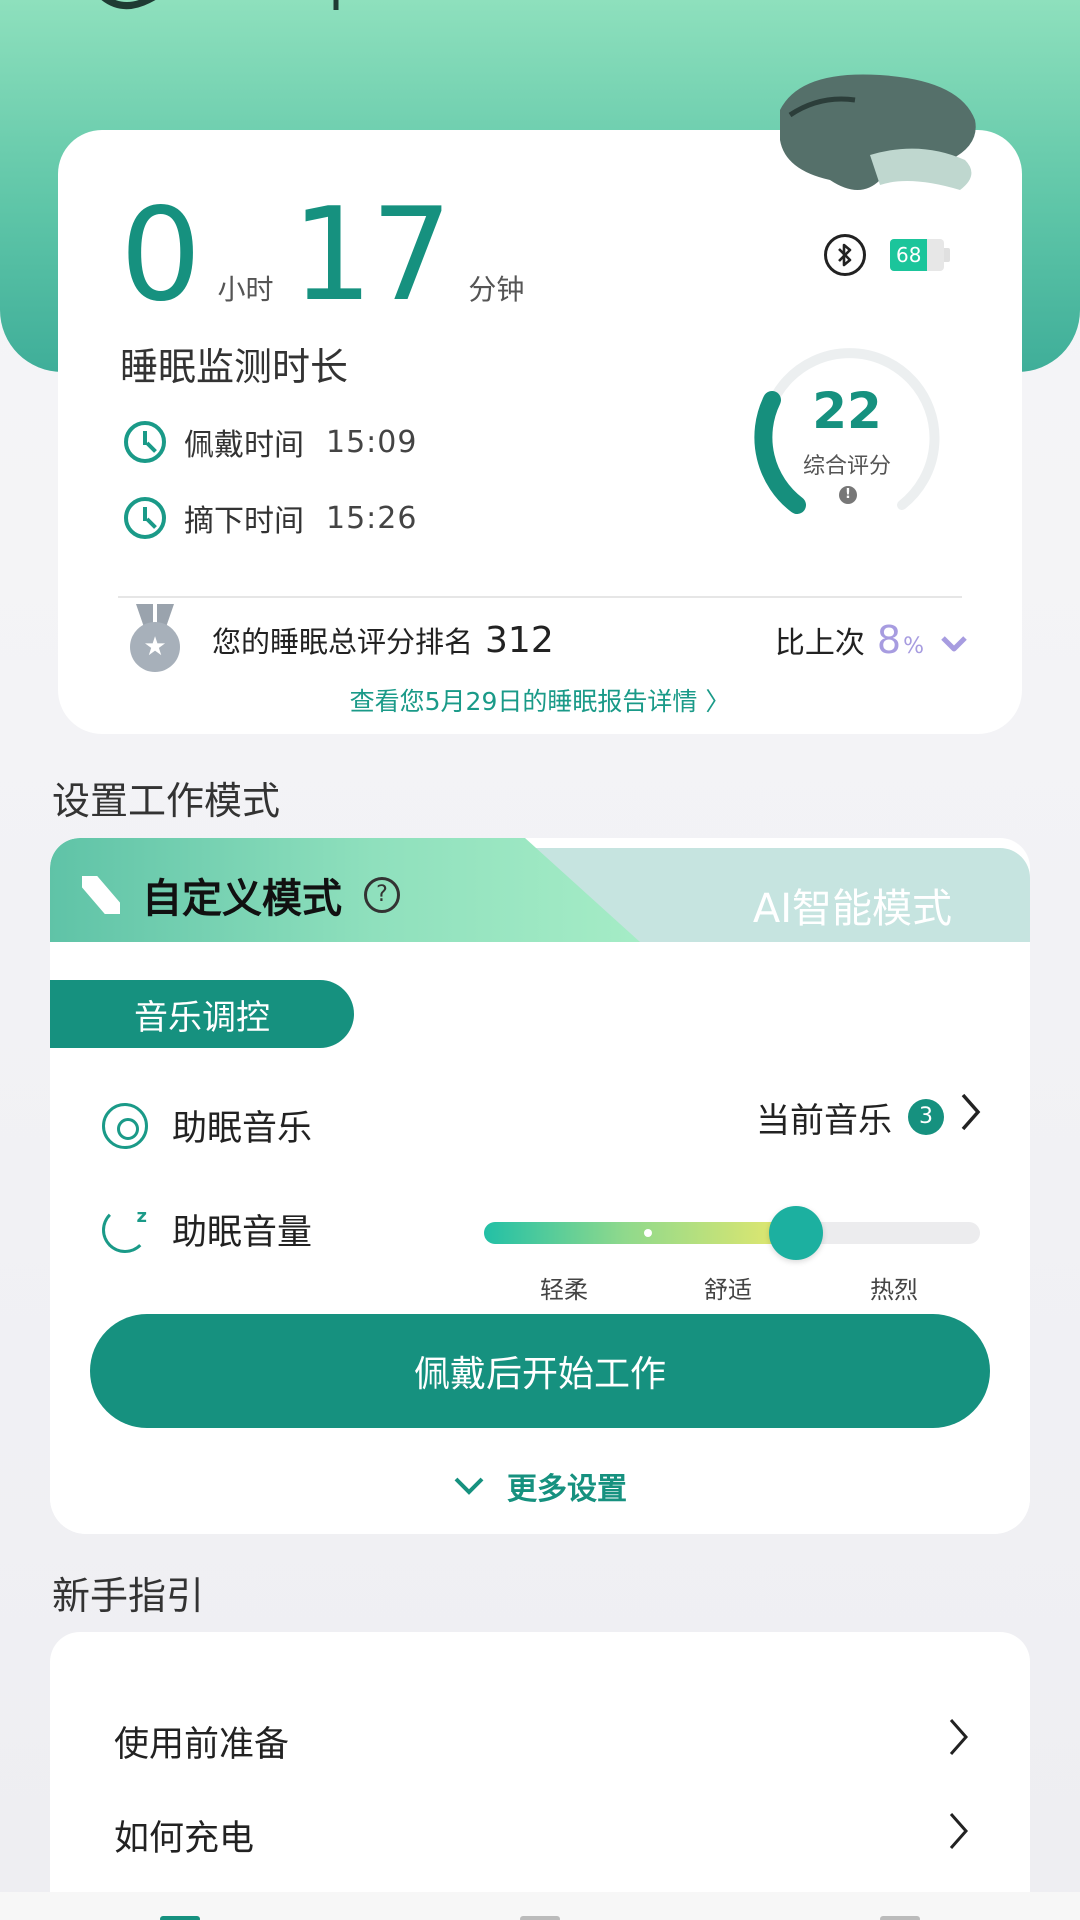  I want to click on guide-section-title: 新手指引, so click(128, 1596).